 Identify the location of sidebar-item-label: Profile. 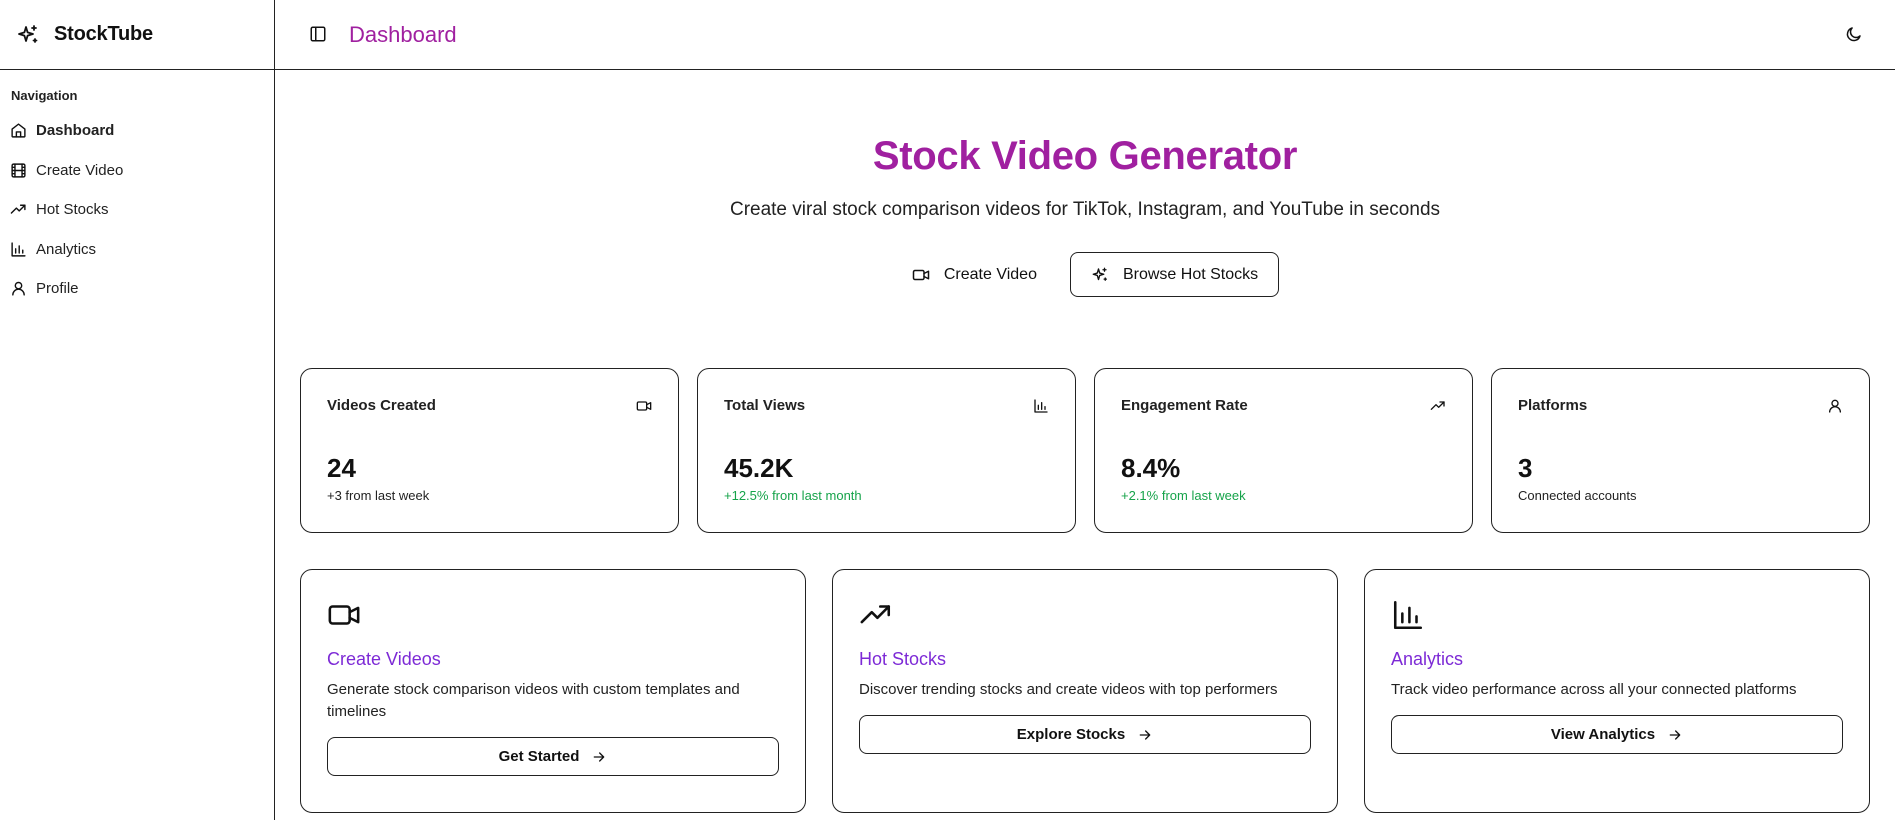
(57, 289).